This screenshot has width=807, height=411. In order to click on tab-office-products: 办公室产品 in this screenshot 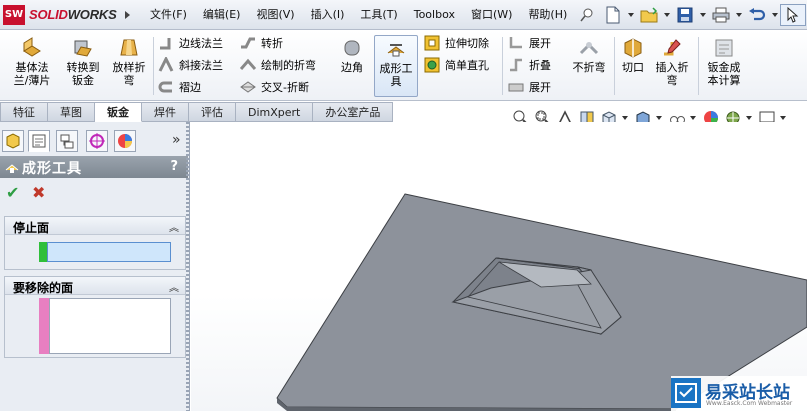, I will do `click(353, 112)`.